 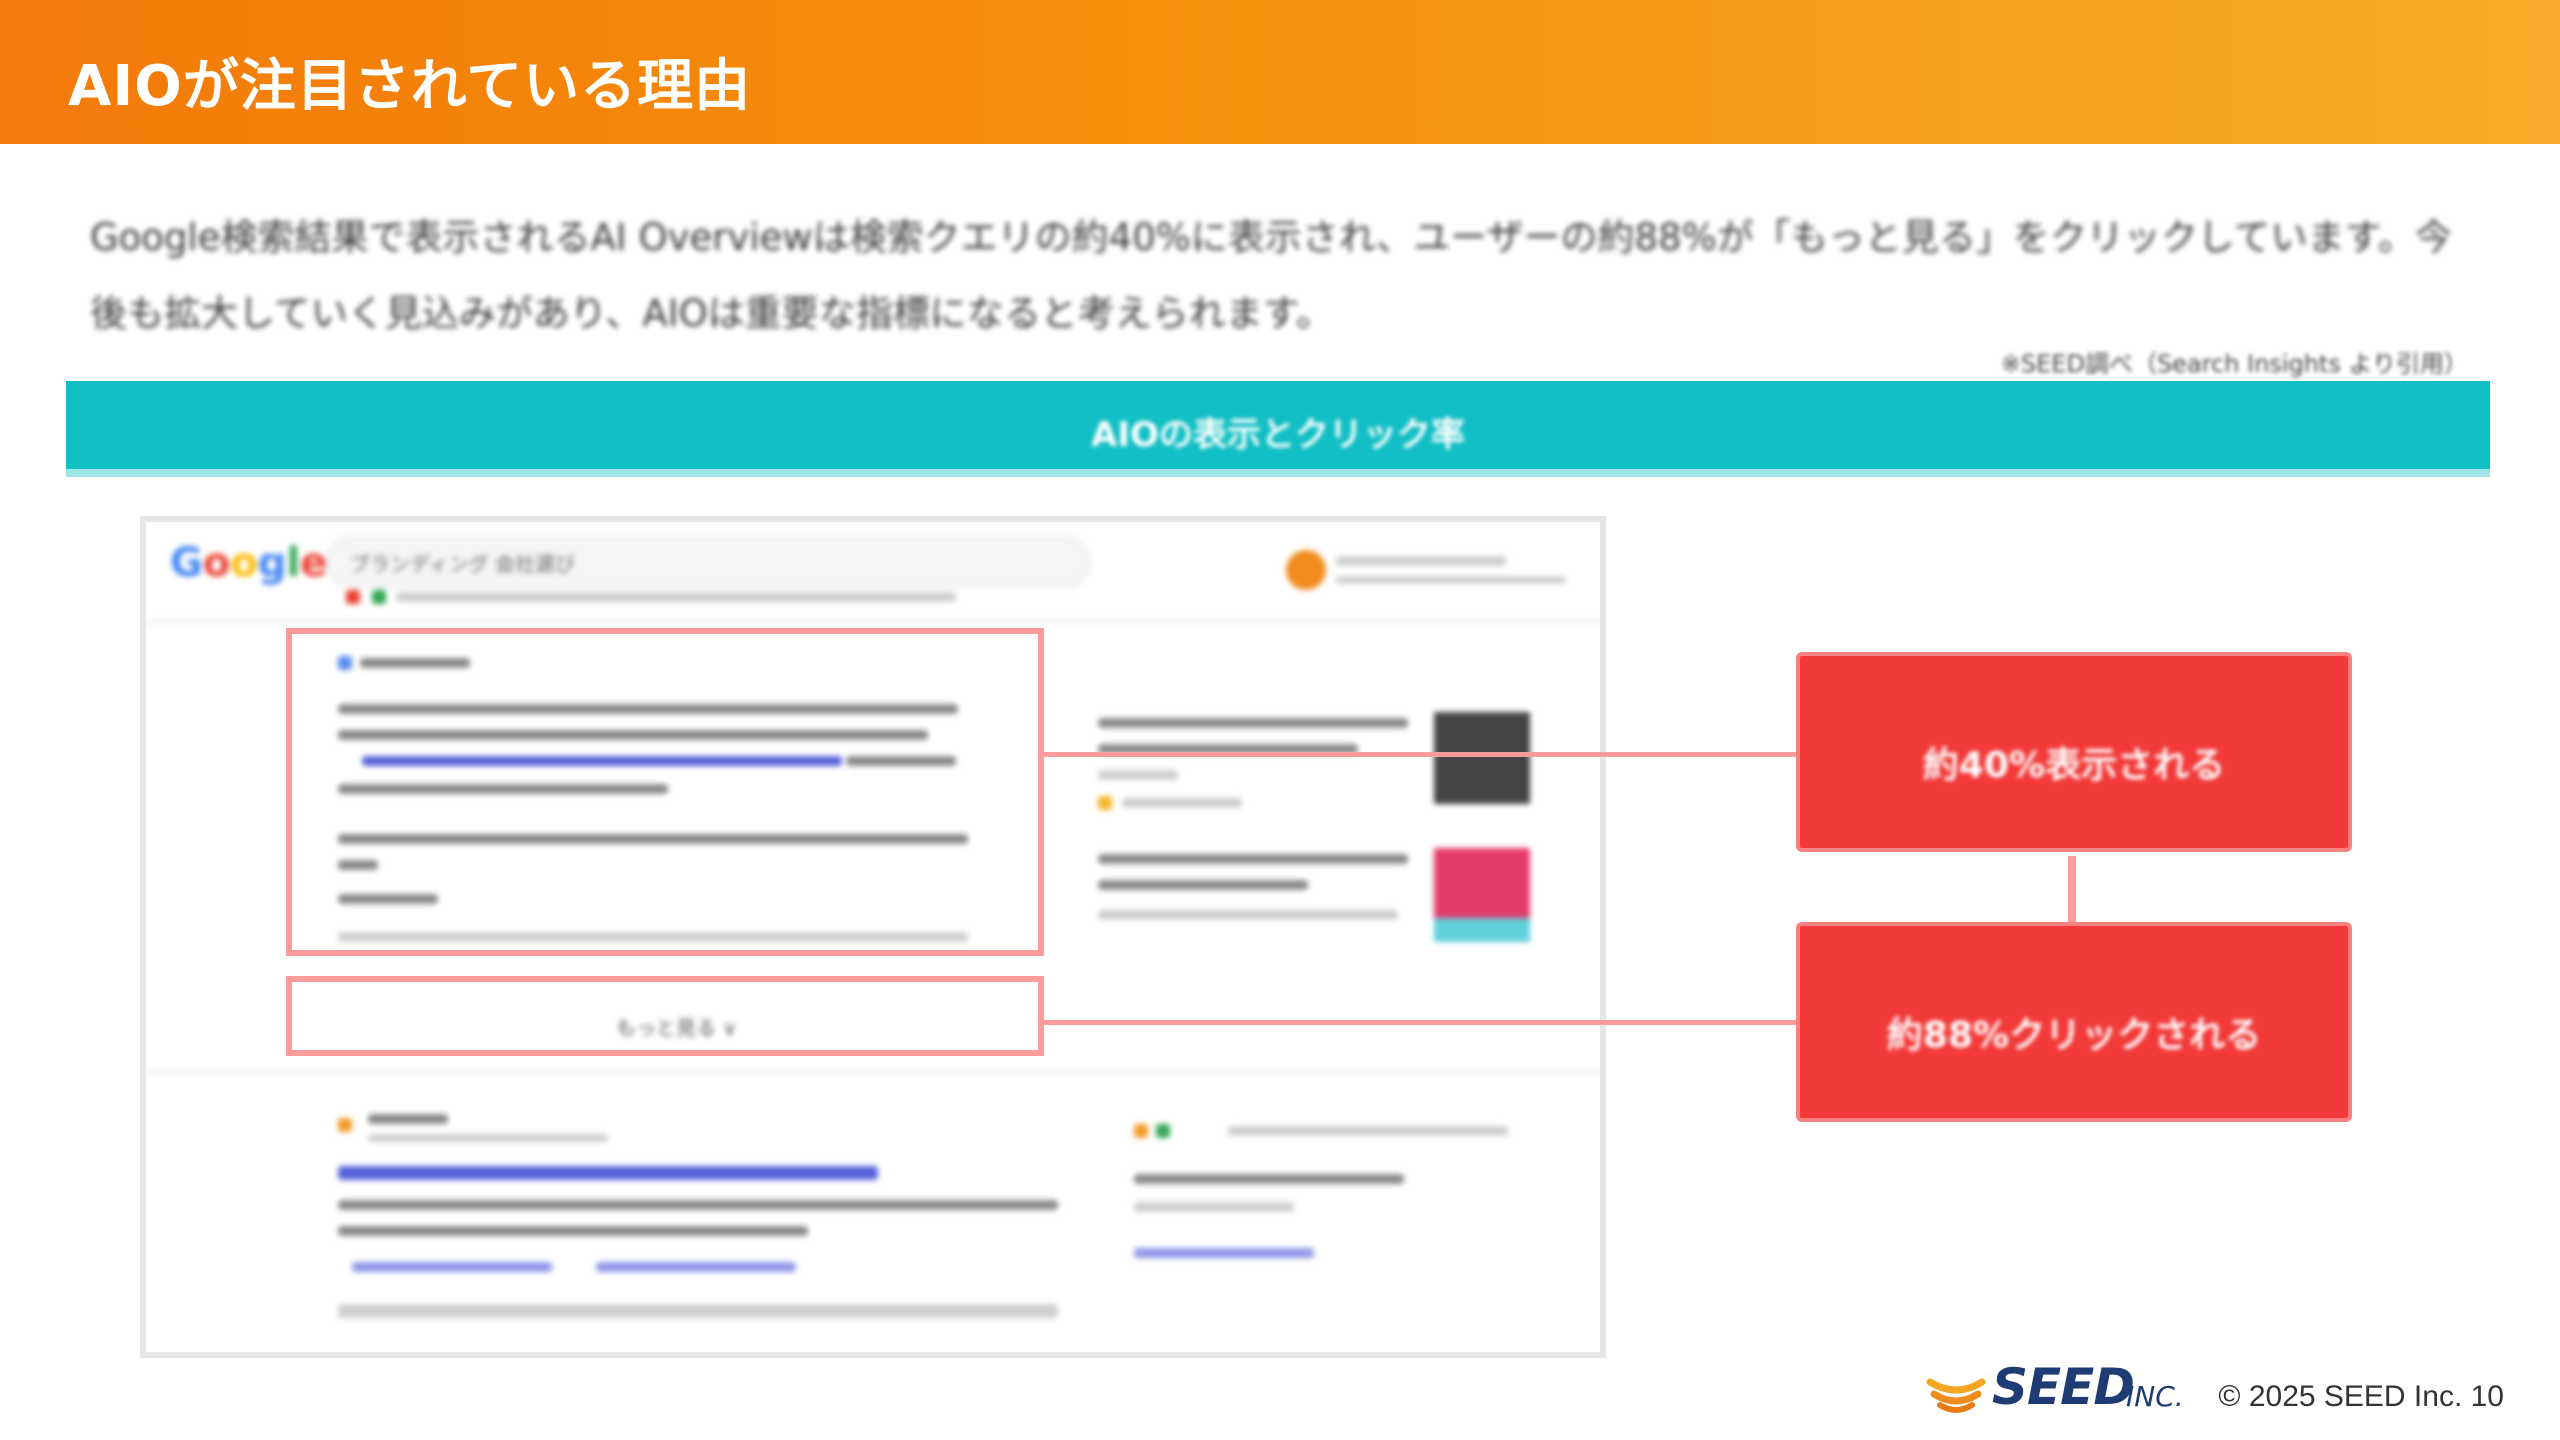 What do you see at coordinates (2361, 1396) in the screenshot?
I see `copyright-page-number: © 2025 SEED Inc. 10` at bounding box center [2361, 1396].